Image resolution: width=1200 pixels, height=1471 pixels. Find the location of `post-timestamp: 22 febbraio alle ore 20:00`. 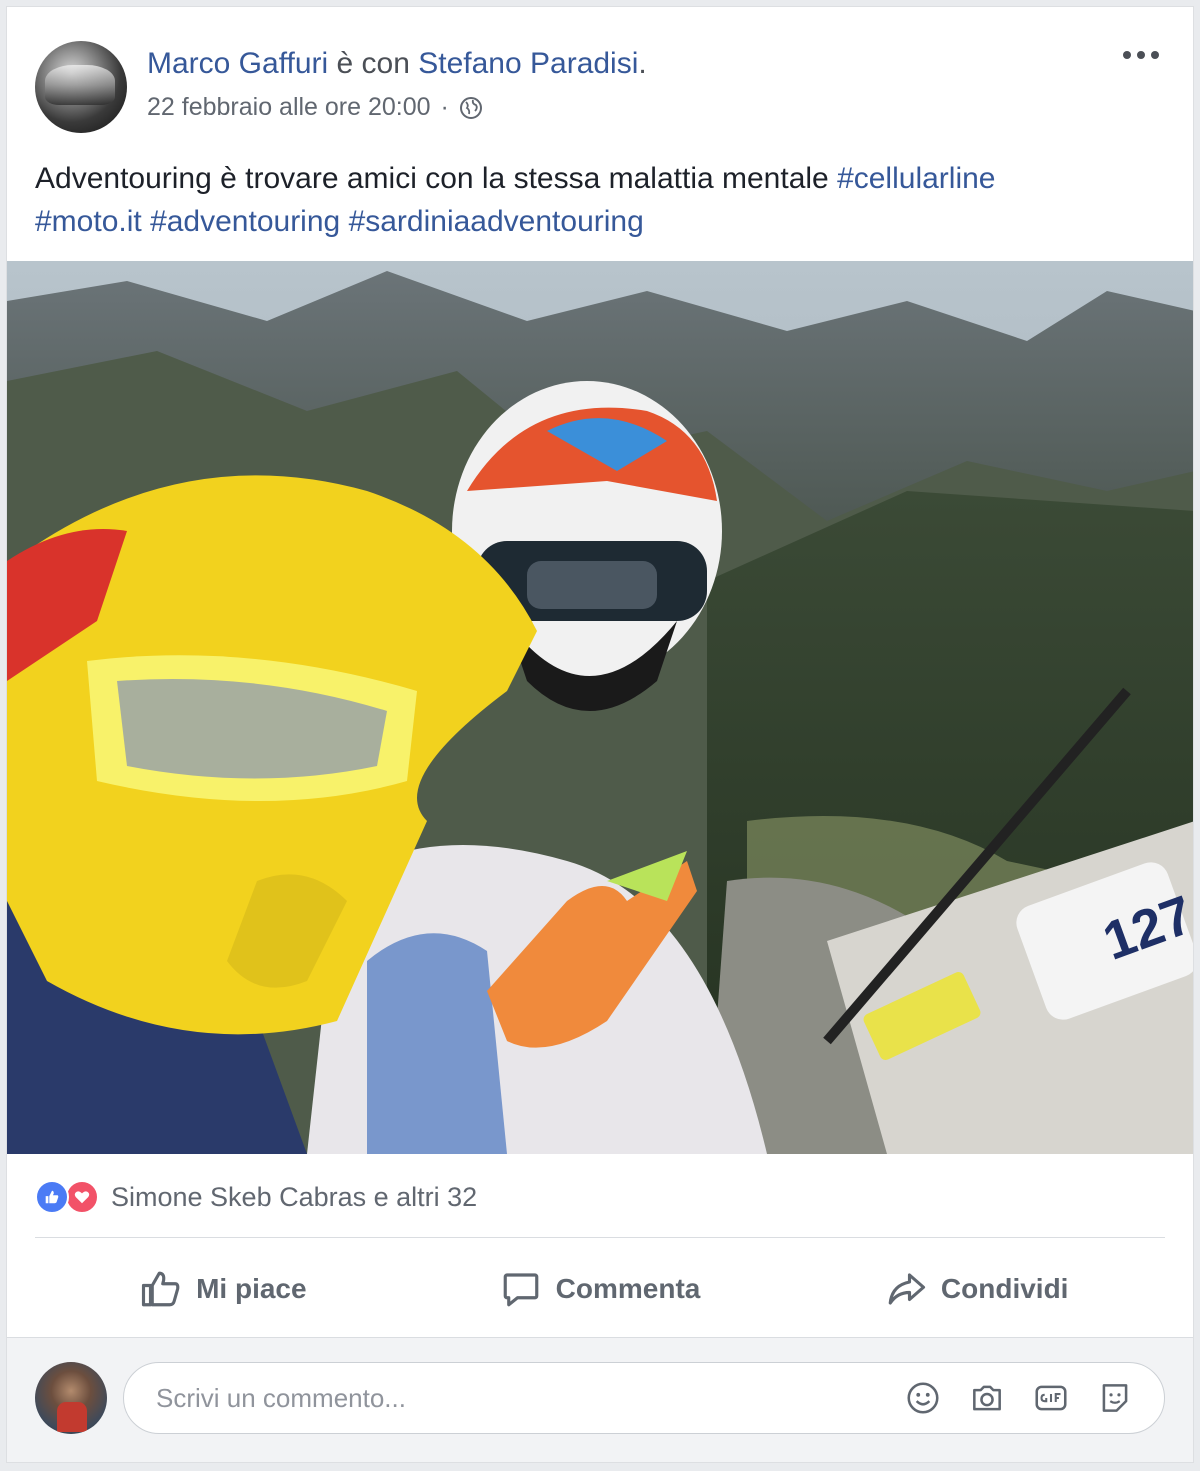

post-timestamp: 22 febbraio alle ore 20:00 is located at coordinates (289, 107).